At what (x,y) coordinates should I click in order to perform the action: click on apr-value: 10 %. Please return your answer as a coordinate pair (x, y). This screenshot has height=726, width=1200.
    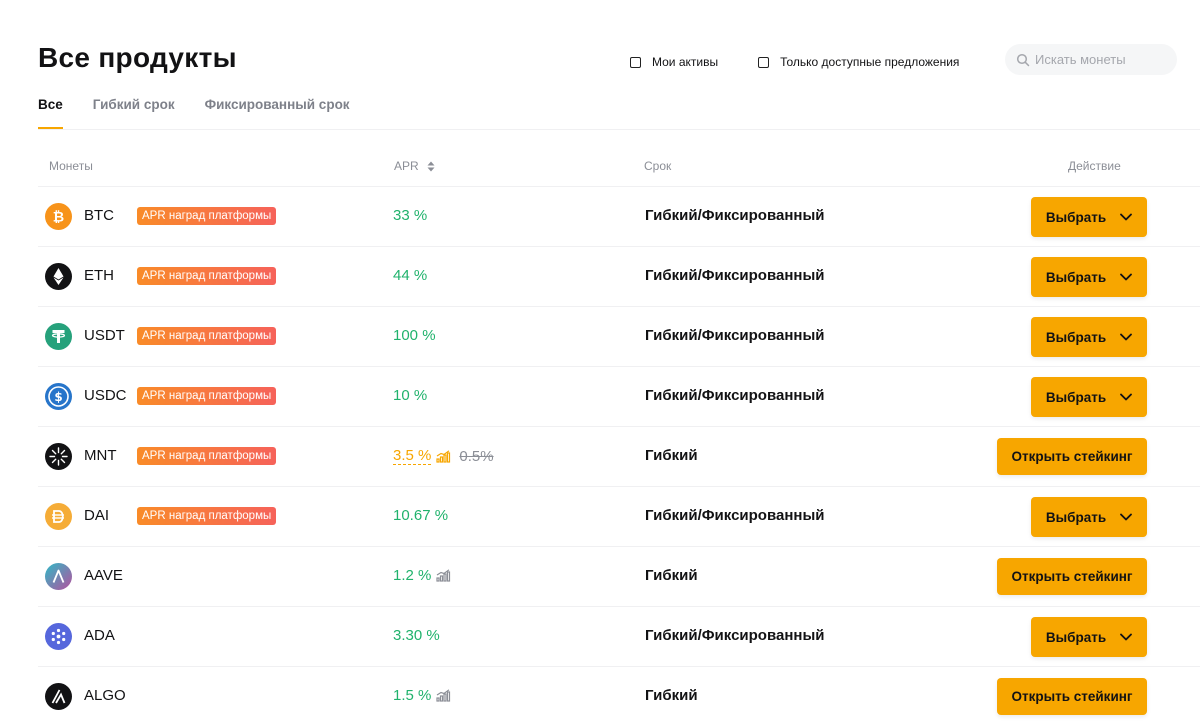
    Looking at the image, I should click on (410, 395).